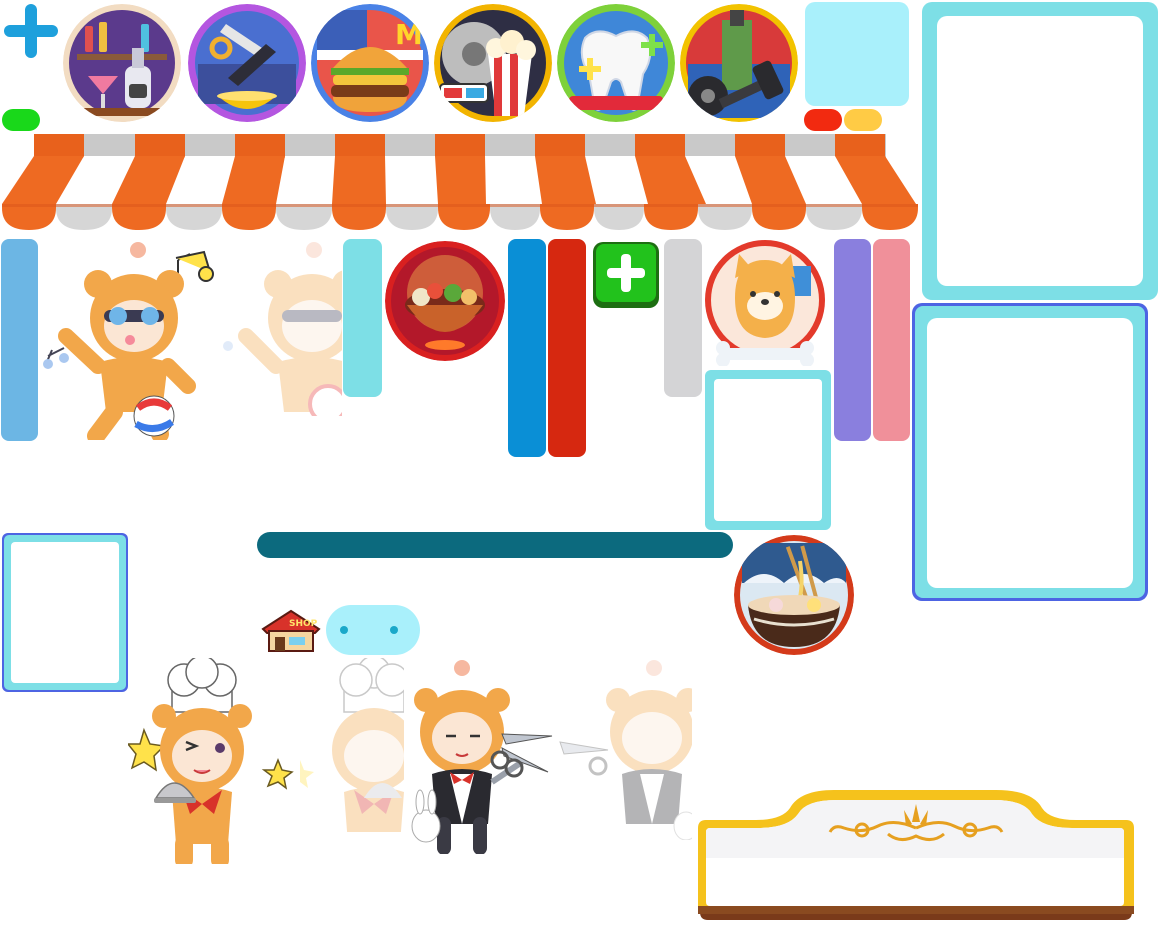 This screenshot has width=1160, height=926. I want to click on add-green-button, so click(626, 275).